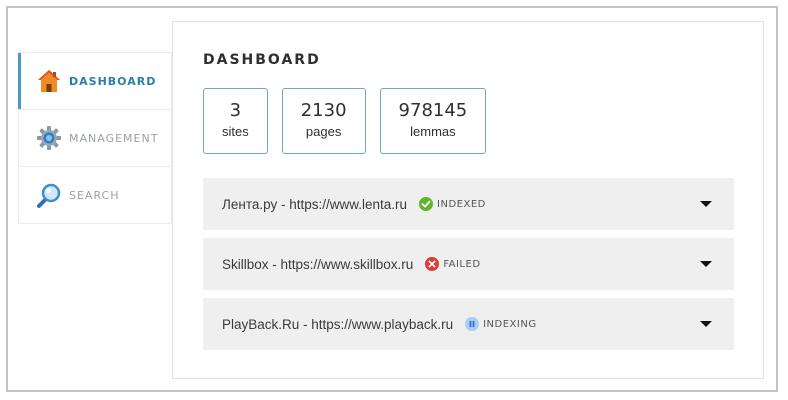 This screenshot has height=400, width=788. I want to click on magnifier-icon, so click(49, 196).